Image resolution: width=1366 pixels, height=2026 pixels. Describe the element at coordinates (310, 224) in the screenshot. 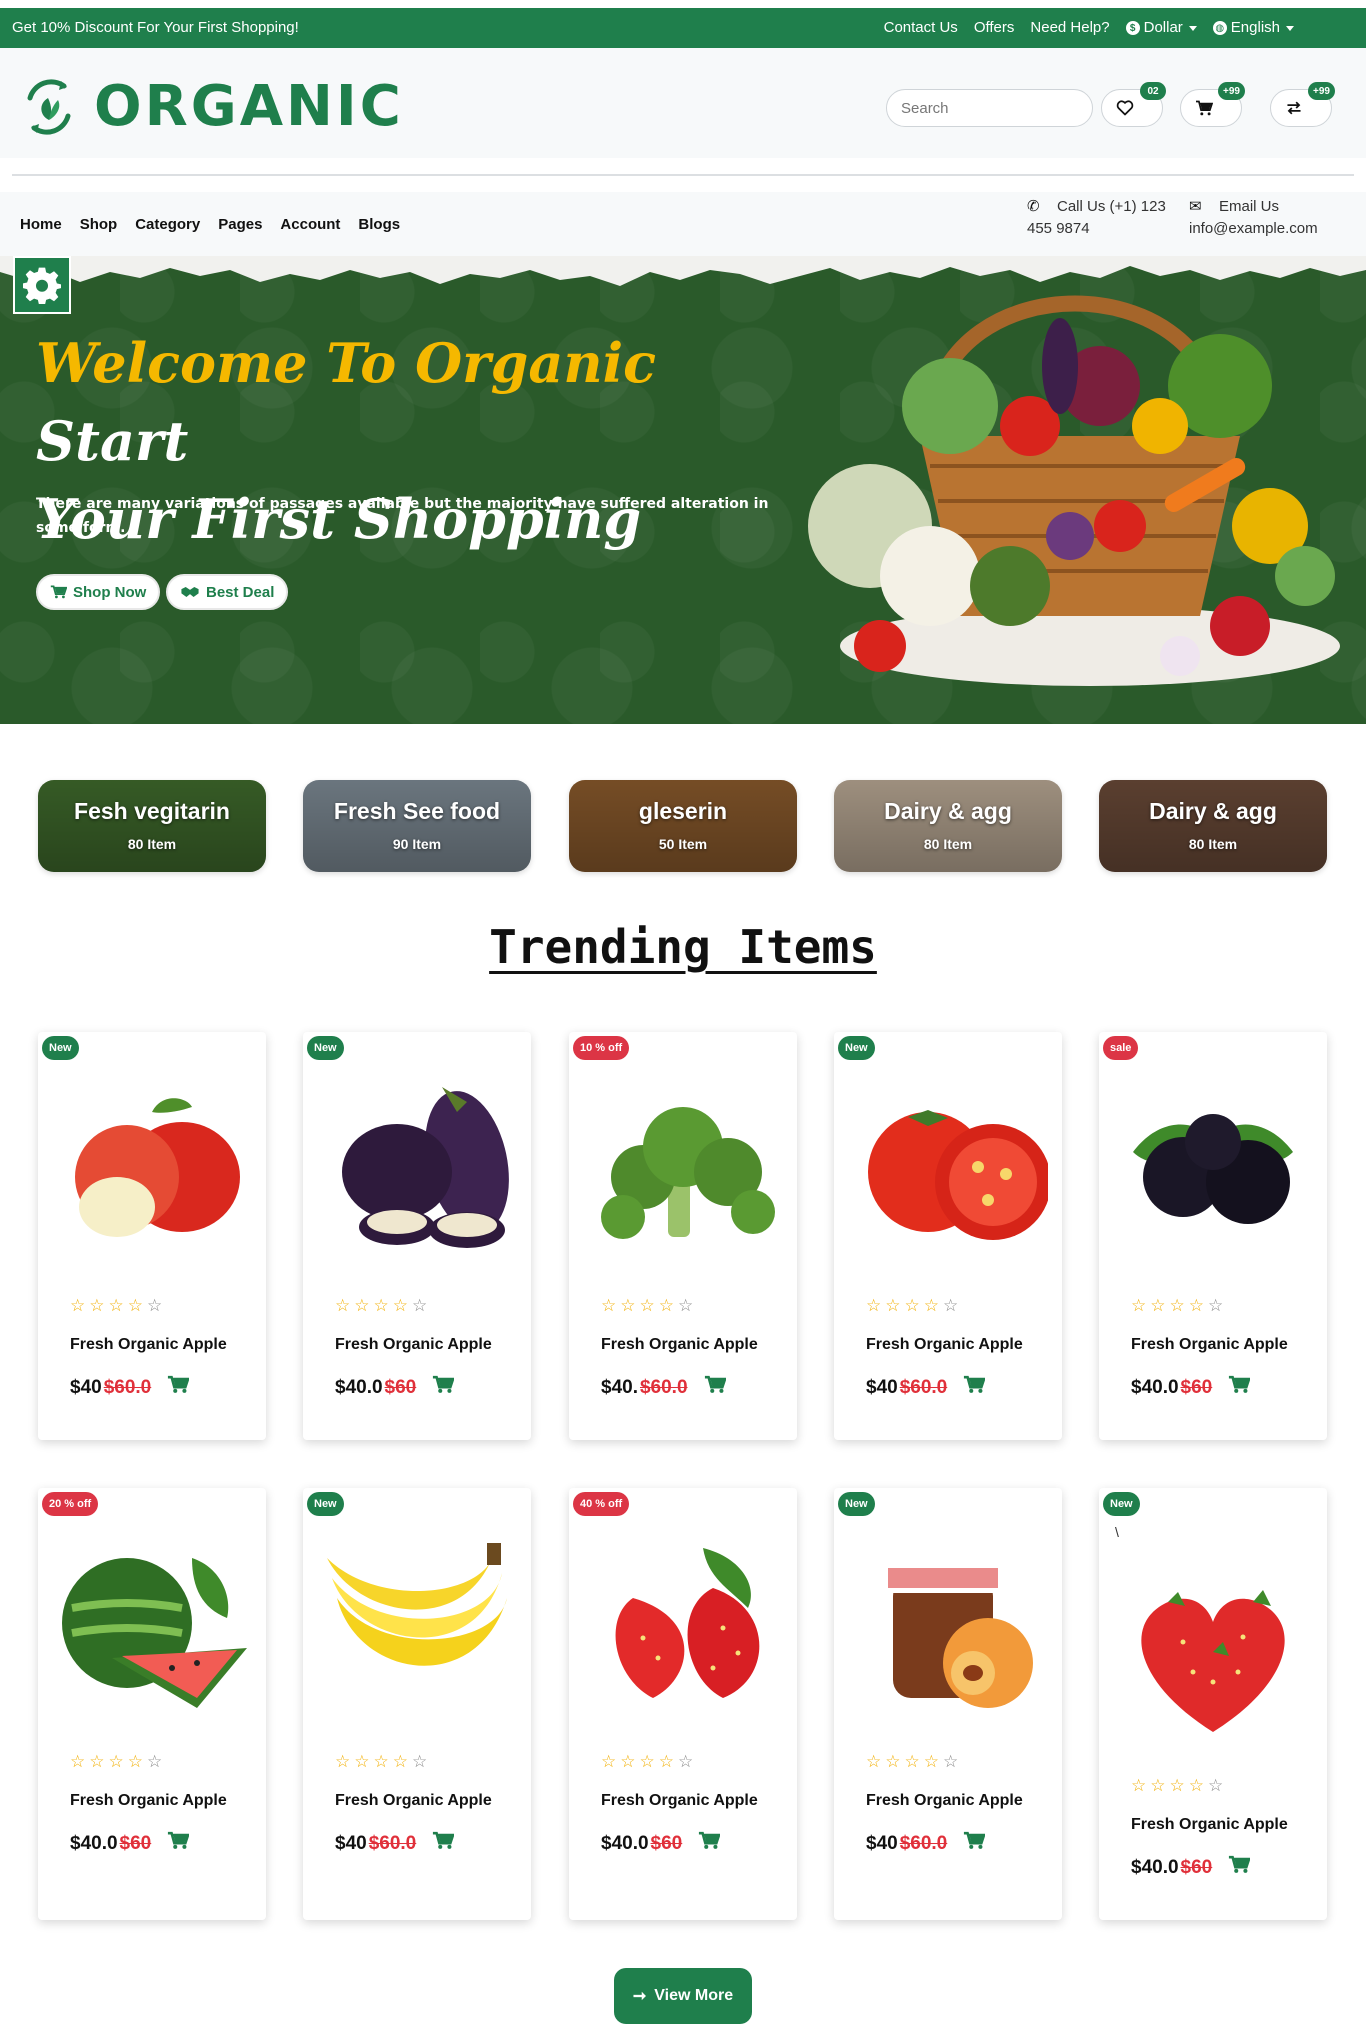

I see `nav-item-account: Account` at that location.